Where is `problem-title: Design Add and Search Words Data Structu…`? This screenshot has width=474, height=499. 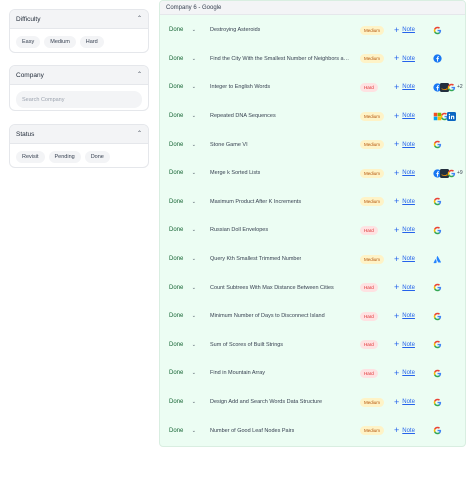
problem-title: Design Add and Search Words Data Structu… is located at coordinates (266, 402).